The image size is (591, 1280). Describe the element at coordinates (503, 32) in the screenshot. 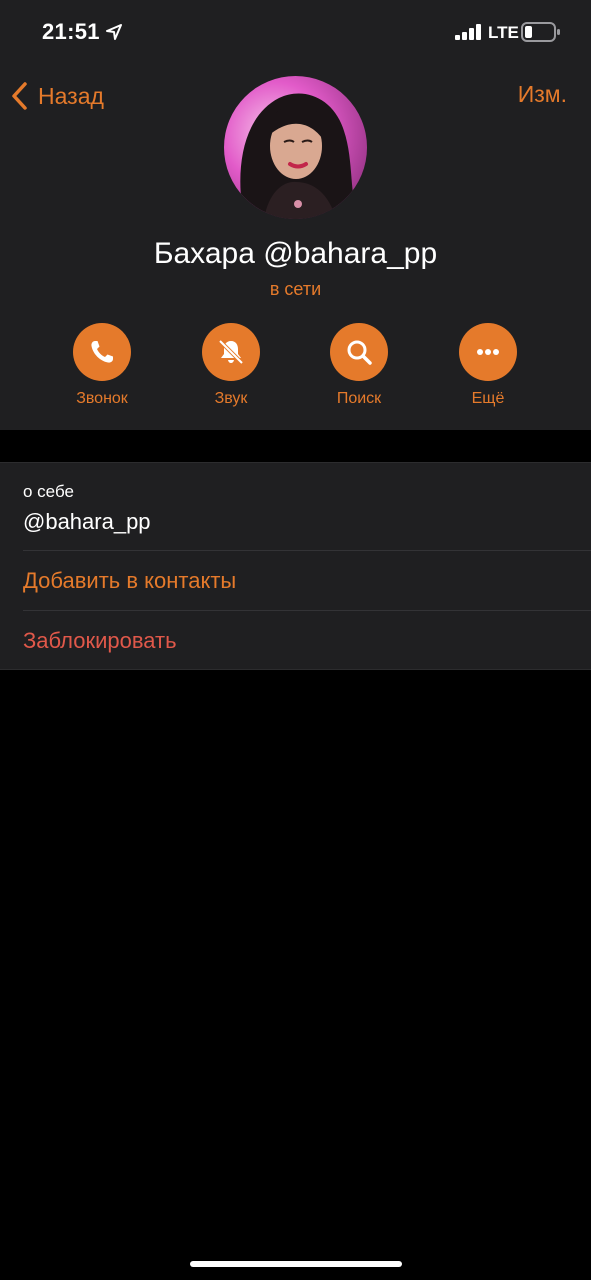

I see `network-type: LTE` at that location.